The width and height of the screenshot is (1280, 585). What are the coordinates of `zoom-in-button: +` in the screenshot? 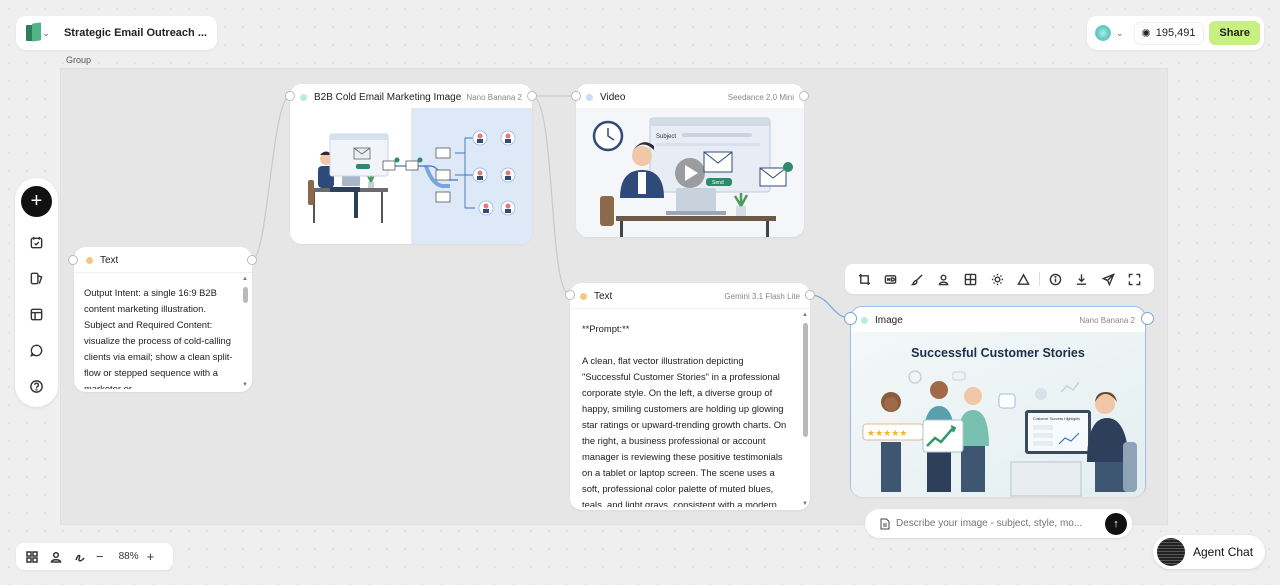 It's located at (151, 556).